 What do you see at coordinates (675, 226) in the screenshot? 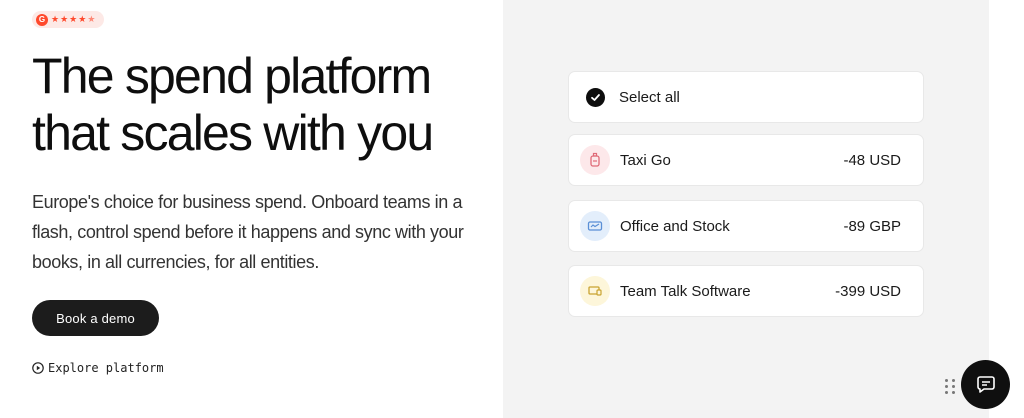
I see `expense-label: Office and Stock` at bounding box center [675, 226].